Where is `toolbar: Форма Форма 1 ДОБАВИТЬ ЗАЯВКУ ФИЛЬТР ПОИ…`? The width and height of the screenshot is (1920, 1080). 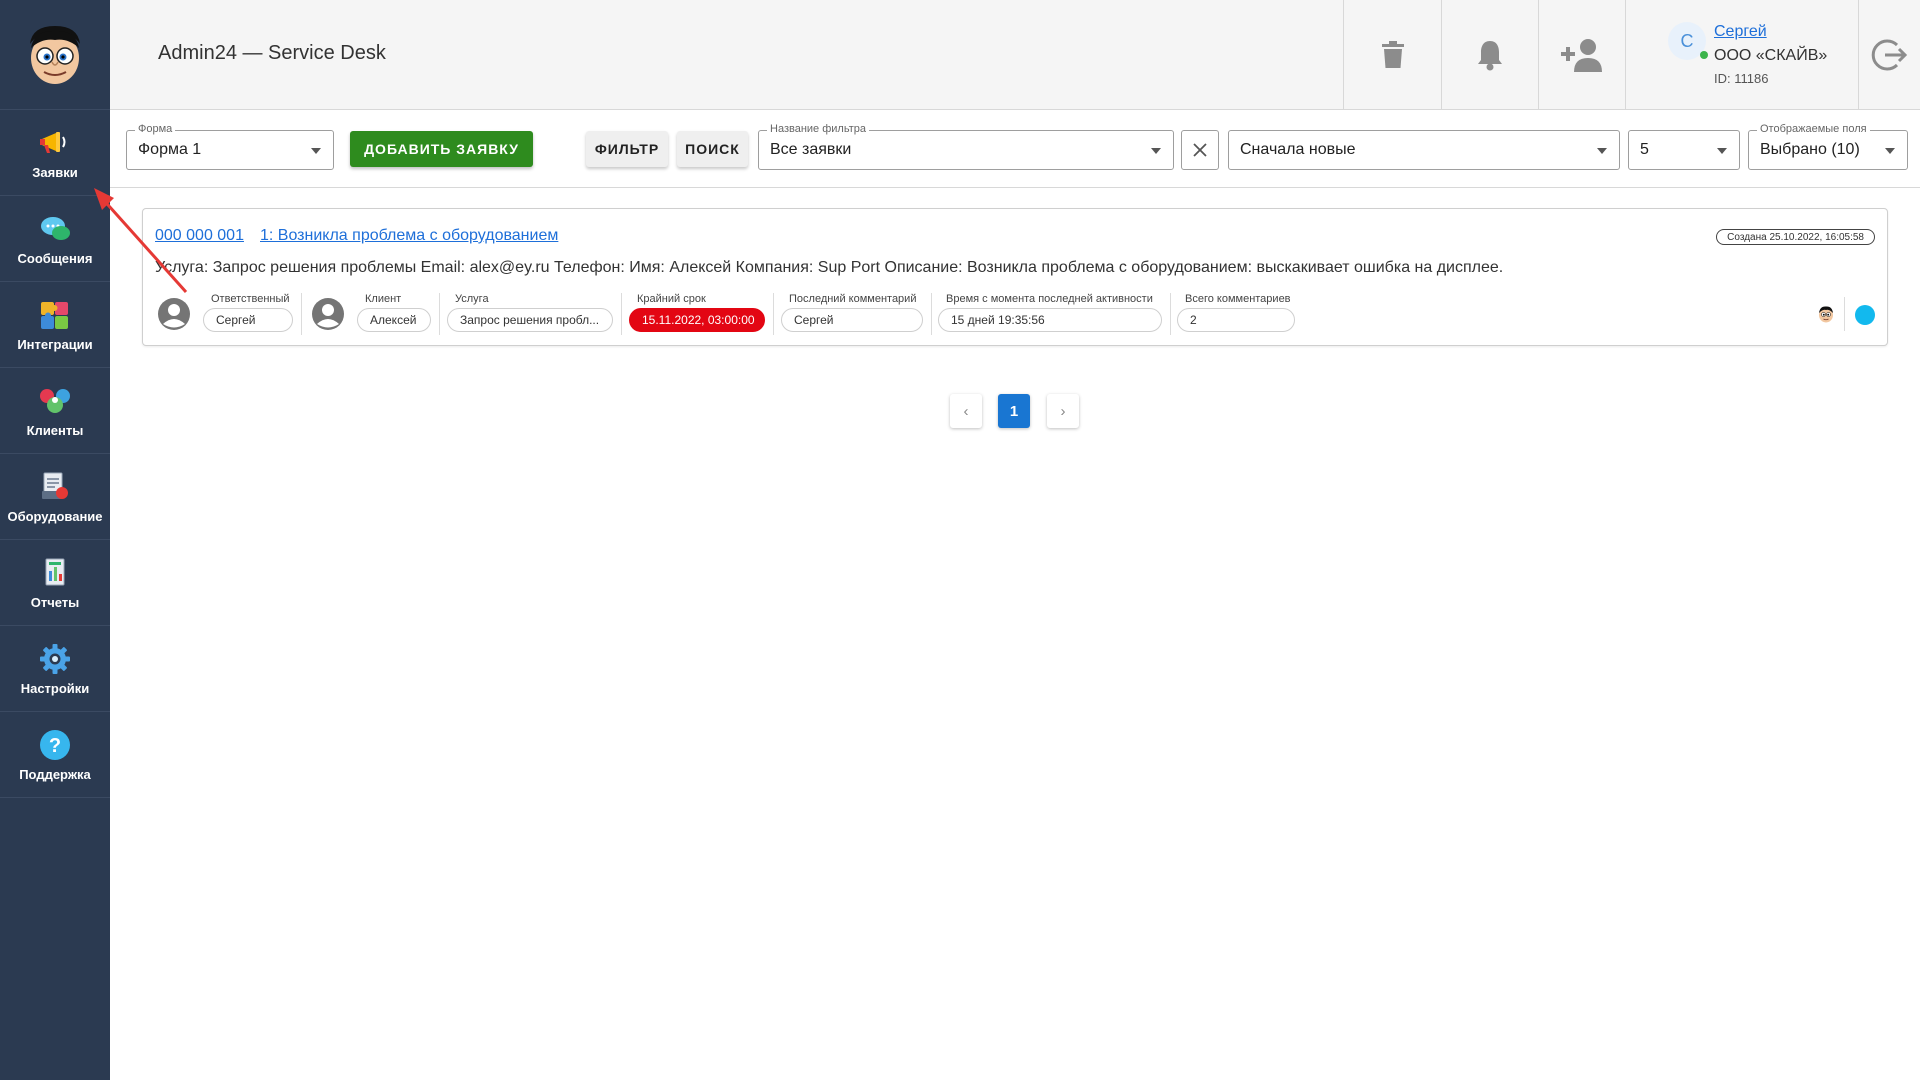 toolbar: Форма Форма 1 ДОБАВИТЬ ЗАЯВКУ ФИЛЬТР ПОИ… is located at coordinates (1015, 149).